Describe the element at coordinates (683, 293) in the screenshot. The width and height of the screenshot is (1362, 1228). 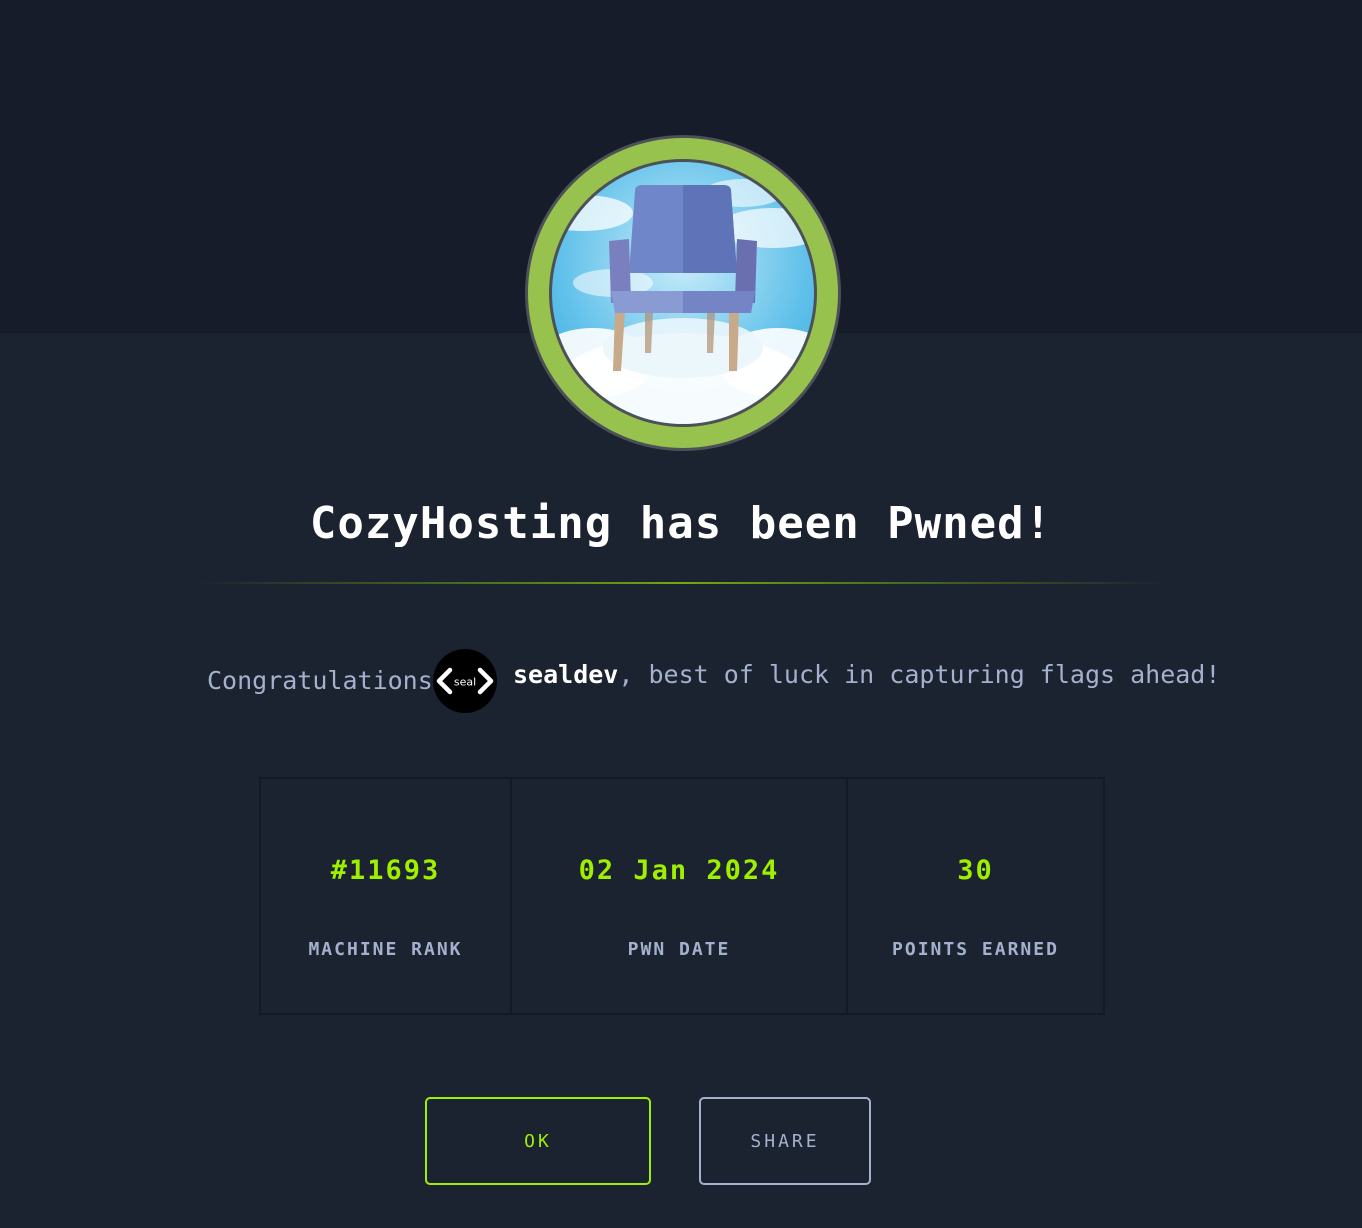
I see `machine-badge-icon` at that location.